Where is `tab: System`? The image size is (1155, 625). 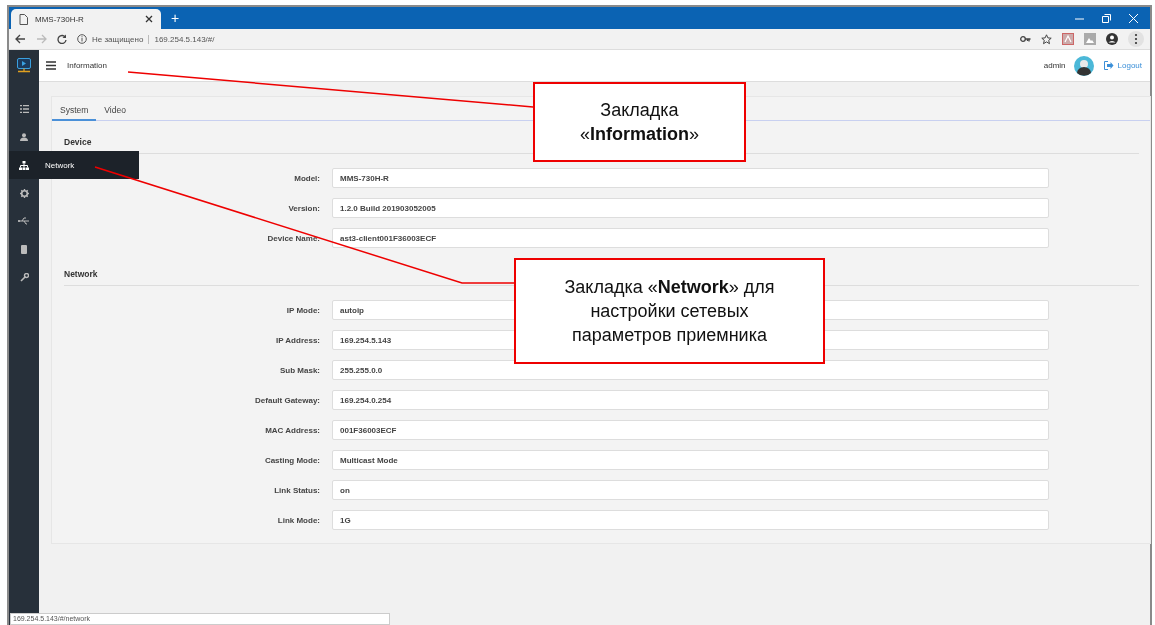
tab: System is located at coordinates (74, 113).